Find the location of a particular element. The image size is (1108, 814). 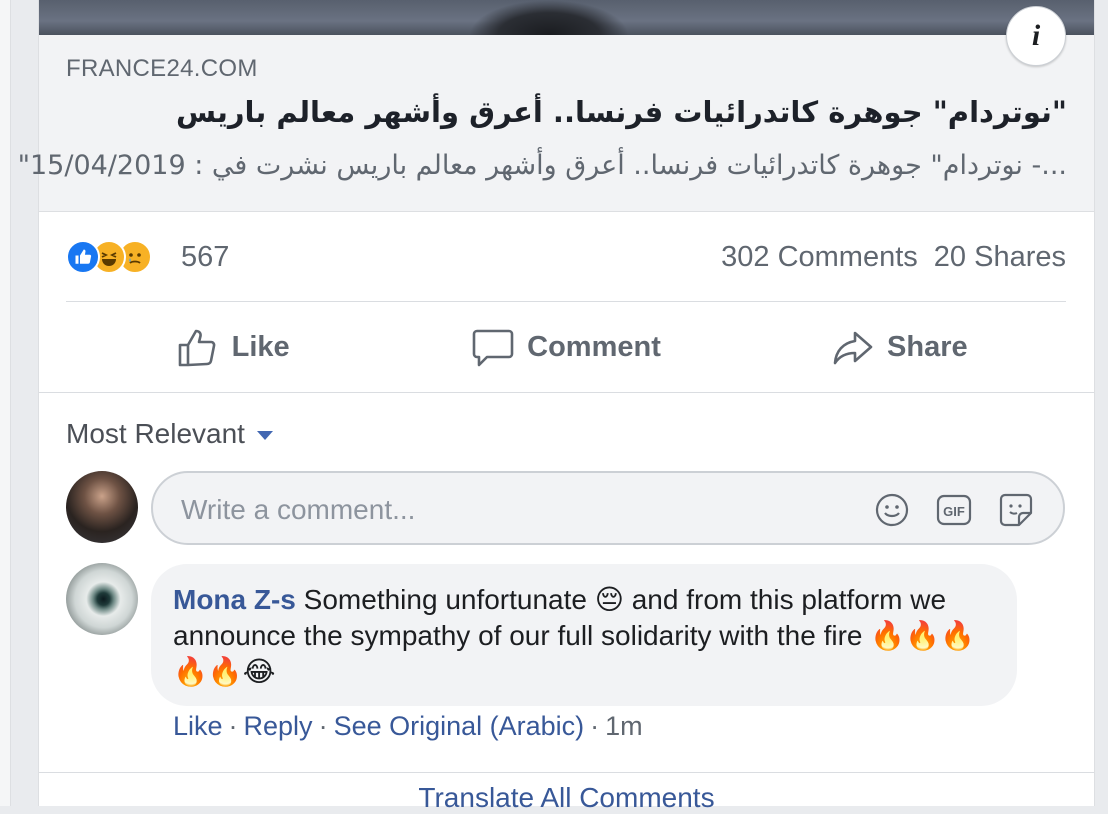

sticker-icon is located at coordinates (1016, 510).